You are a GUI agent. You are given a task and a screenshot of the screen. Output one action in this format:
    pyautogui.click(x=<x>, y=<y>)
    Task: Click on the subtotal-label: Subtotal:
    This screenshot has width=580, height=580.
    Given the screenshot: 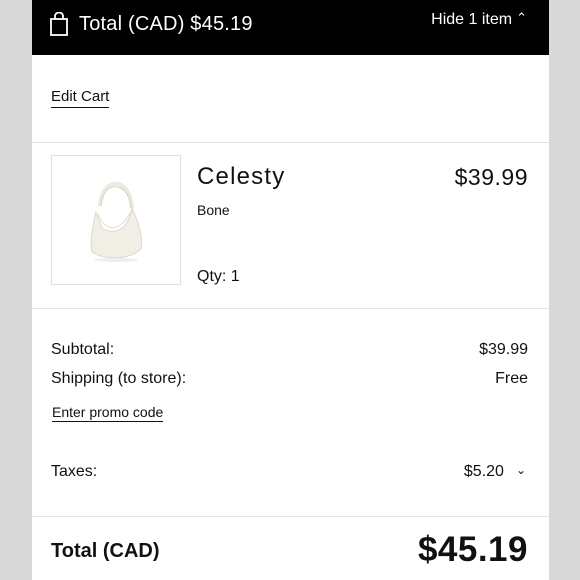 What is the action you would take?
    pyautogui.click(x=83, y=349)
    